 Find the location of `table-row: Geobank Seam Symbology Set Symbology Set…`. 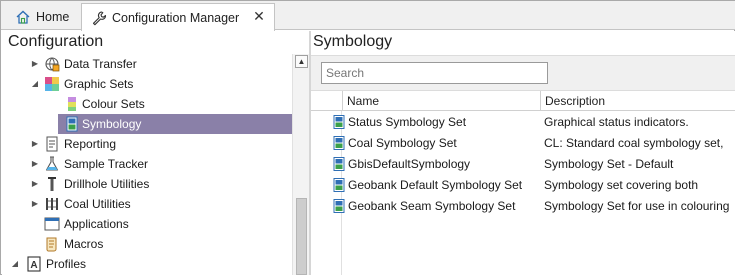

table-row: Geobank Seam Symbology Set Symbology Set… is located at coordinates (523, 206).